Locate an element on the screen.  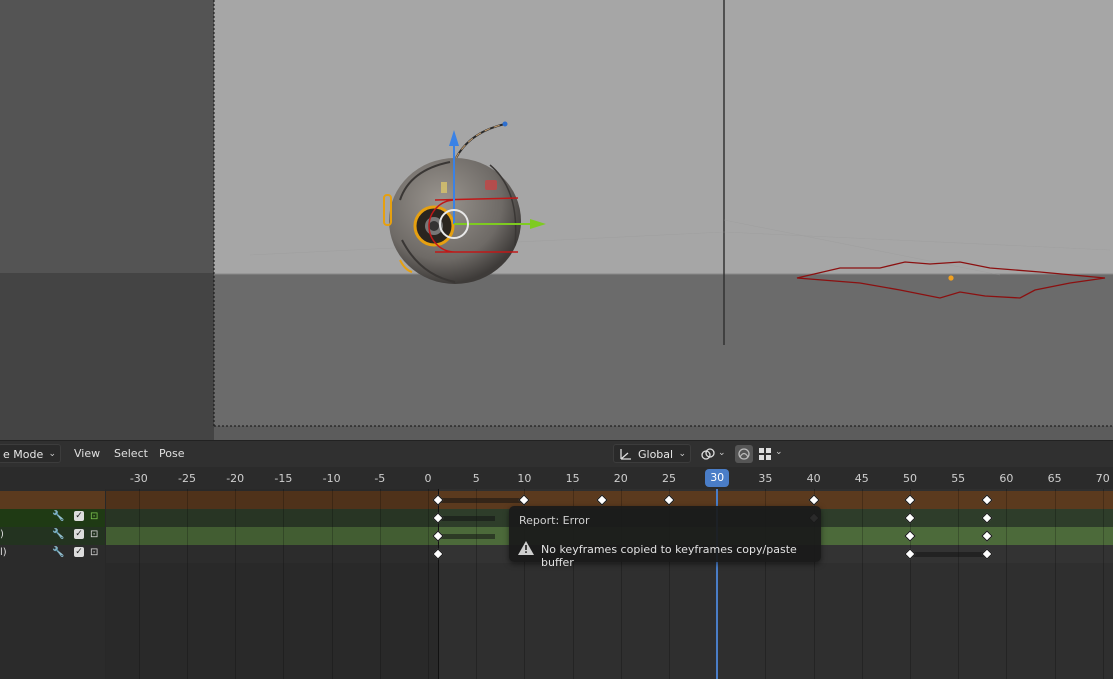
menu-select: Select is located at coordinates (131, 454).